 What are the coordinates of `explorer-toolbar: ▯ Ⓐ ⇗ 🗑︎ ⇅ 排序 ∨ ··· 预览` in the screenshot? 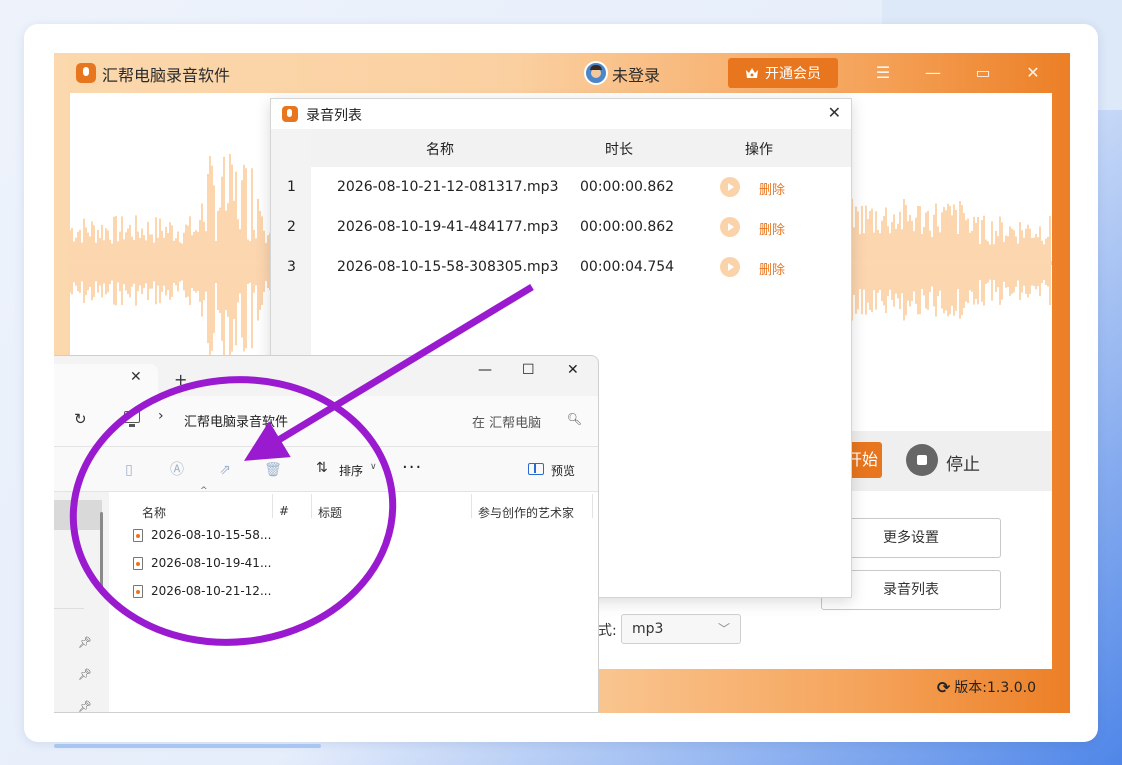 It's located at (326, 469).